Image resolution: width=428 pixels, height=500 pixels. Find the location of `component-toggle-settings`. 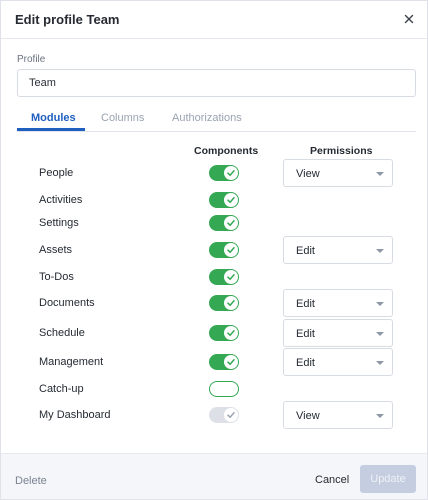

component-toggle-settings is located at coordinates (224, 223).